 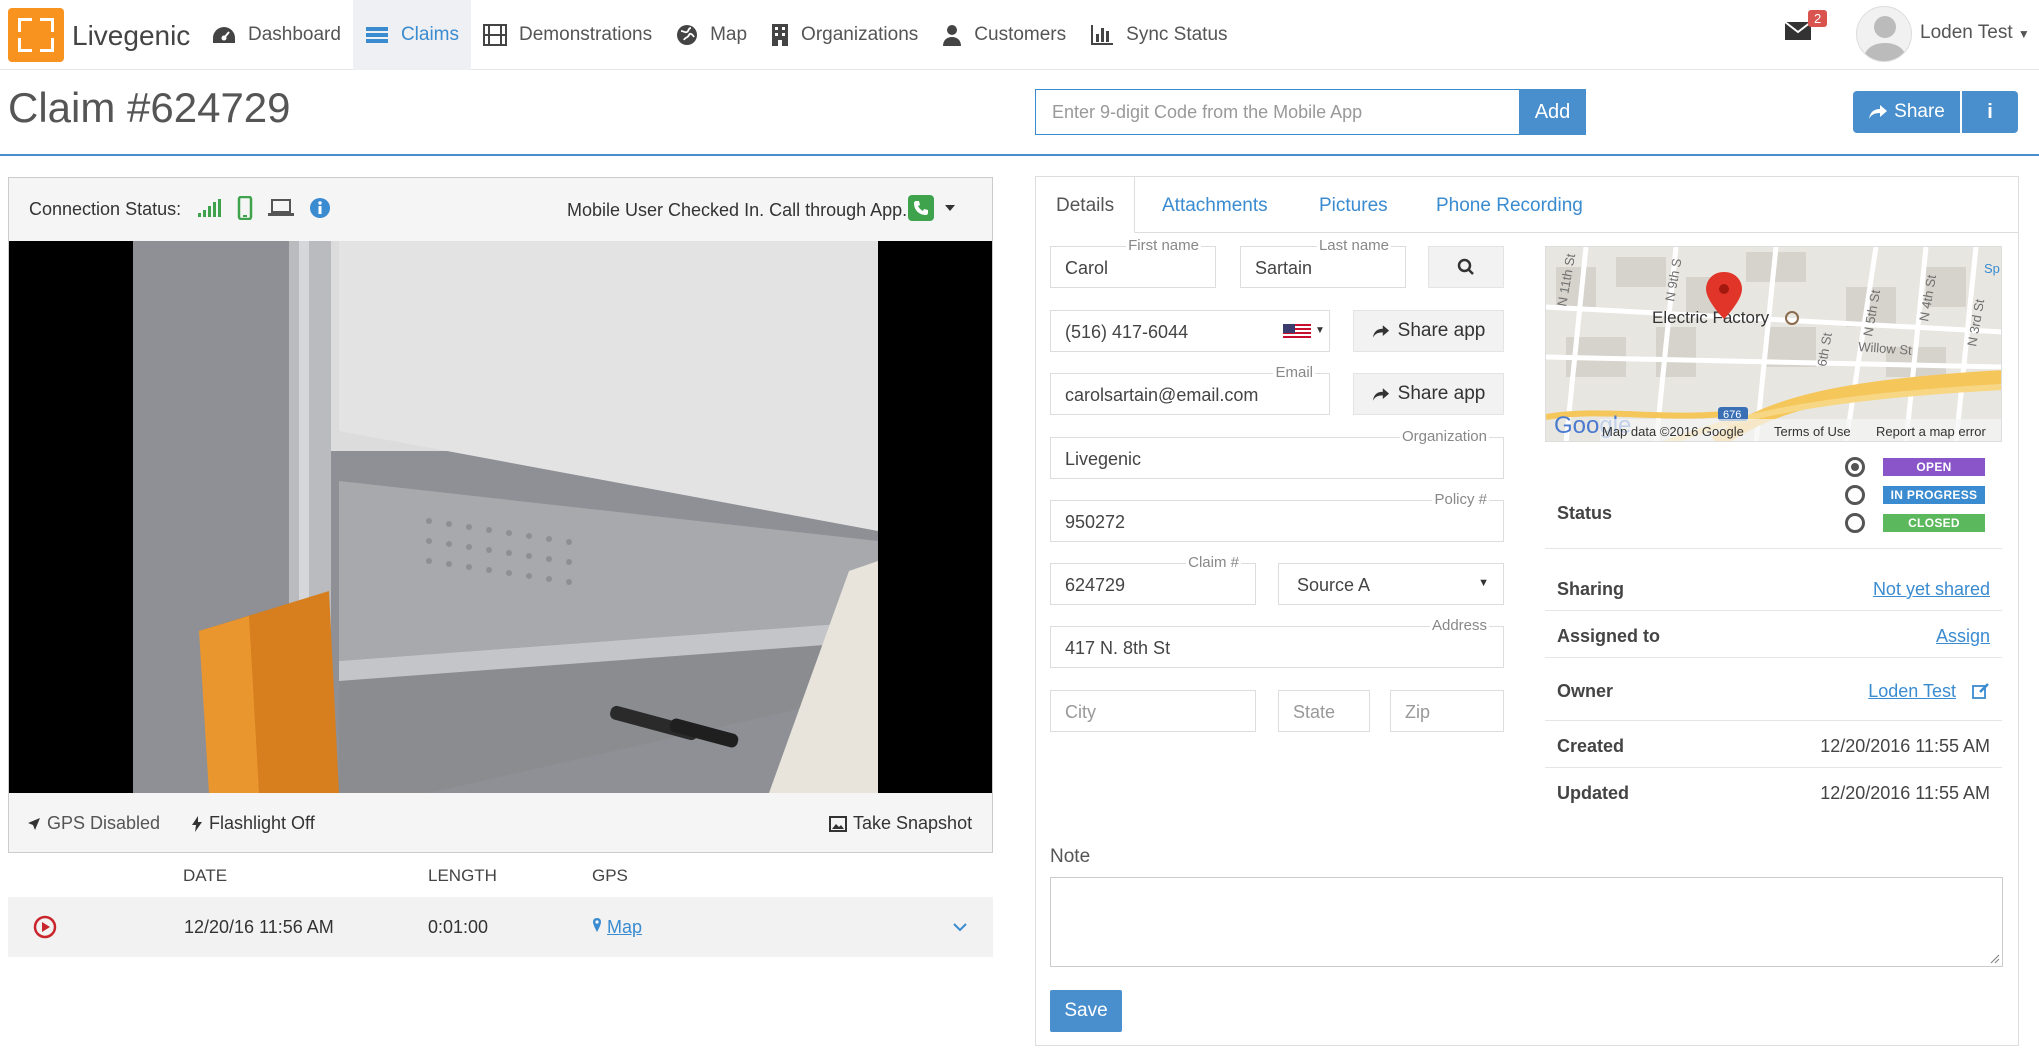 What do you see at coordinates (1215, 206) in the screenshot?
I see `tab-attachments: Attachments` at bounding box center [1215, 206].